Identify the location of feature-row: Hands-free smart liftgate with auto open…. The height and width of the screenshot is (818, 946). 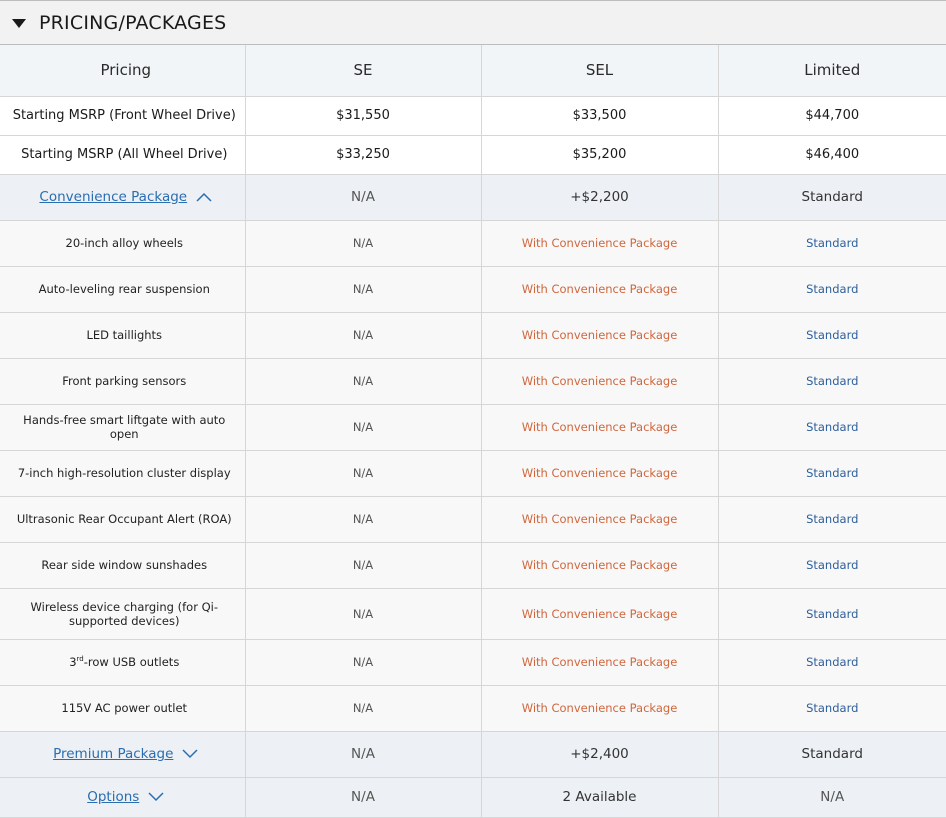
(473, 427).